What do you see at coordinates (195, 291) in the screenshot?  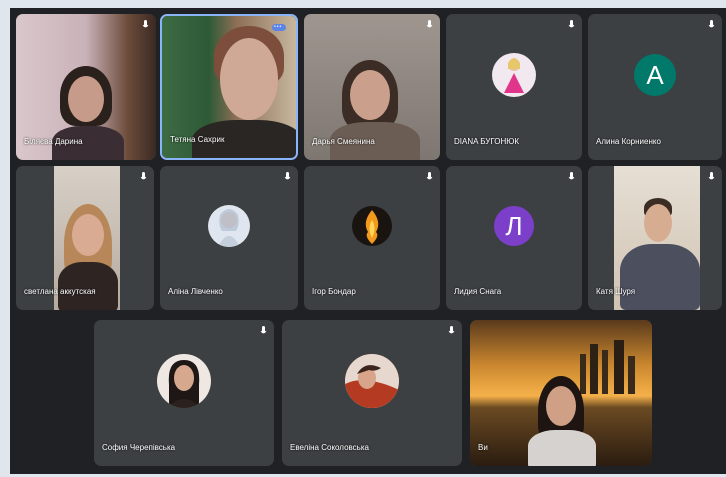 I see `participant-name: Аліна Лівченко` at bounding box center [195, 291].